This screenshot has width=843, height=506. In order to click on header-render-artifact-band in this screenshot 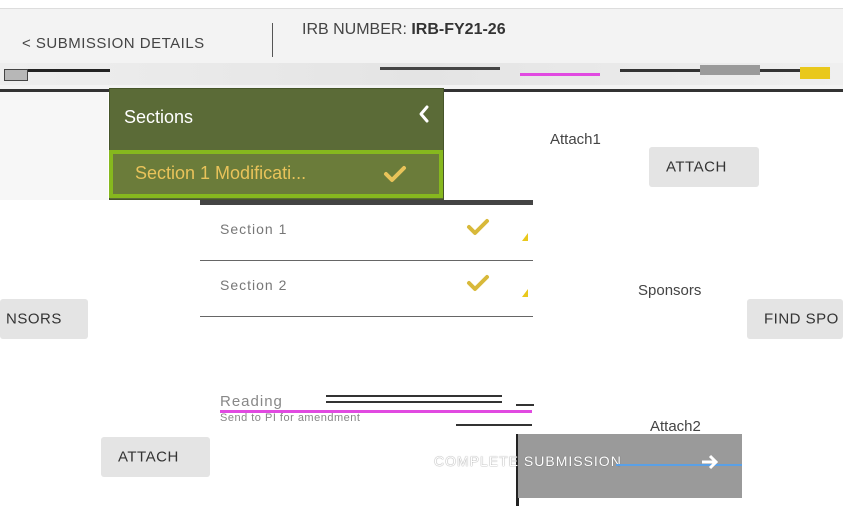, I will do `click(421, 74)`.